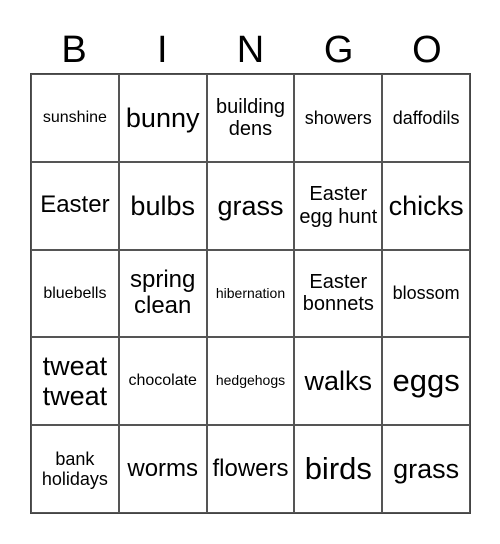 The width and height of the screenshot is (500, 544). Describe the element at coordinates (338, 205) in the screenshot. I see `bingo-cell: Easter egg hunt` at that location.